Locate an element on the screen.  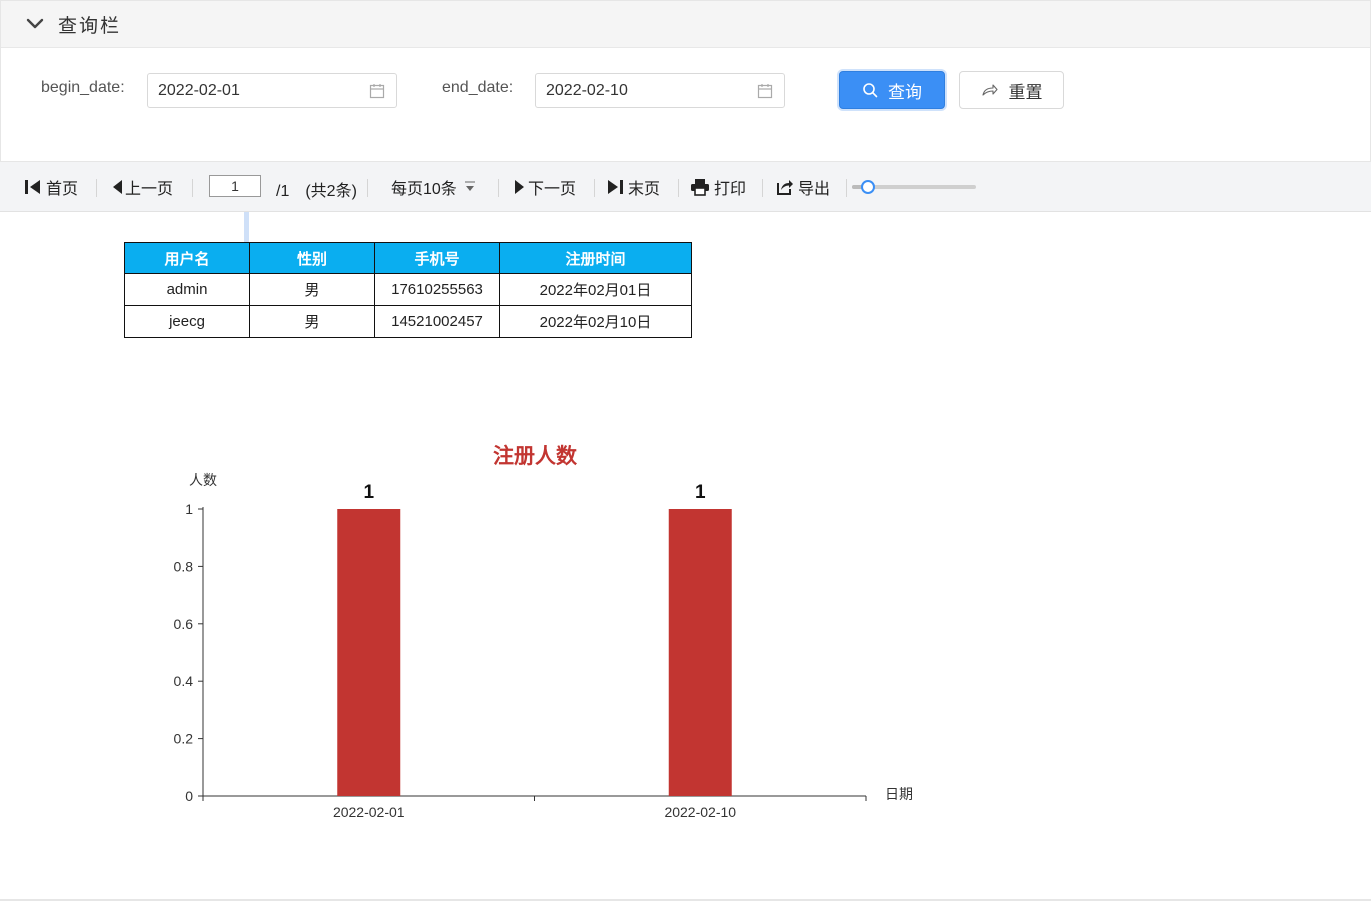
table-cell: 14521002457 is located at coordinates (437, 321).